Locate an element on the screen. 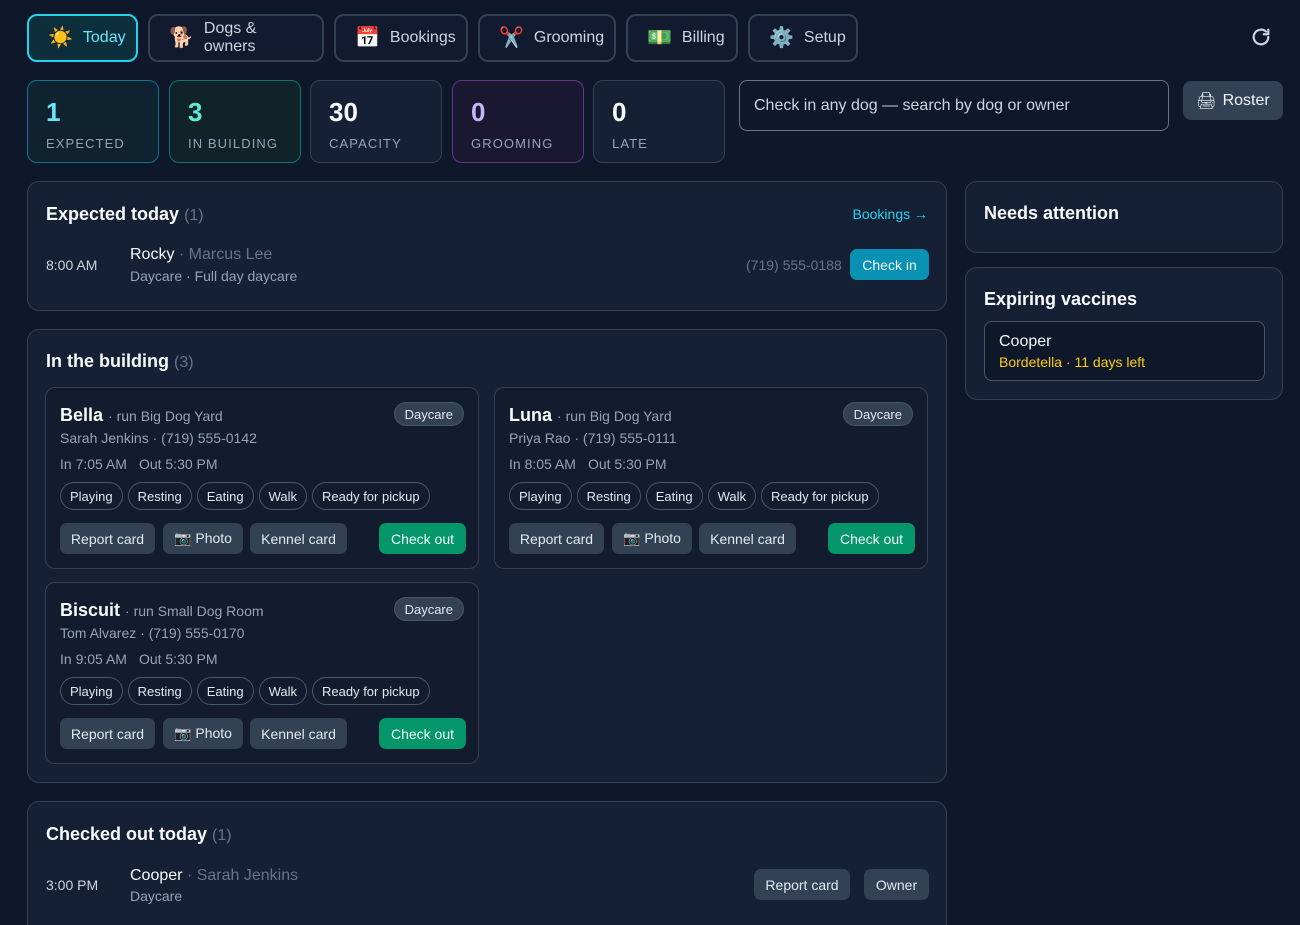  panel-count: (3) is located at coordinates (184, 362).